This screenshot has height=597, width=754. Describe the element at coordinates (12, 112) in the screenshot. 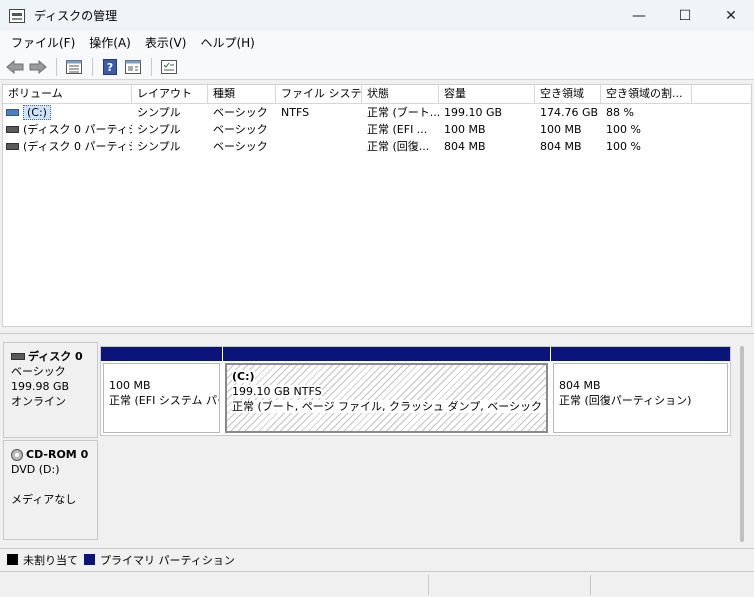

I see `system-volume-icon` at that location.